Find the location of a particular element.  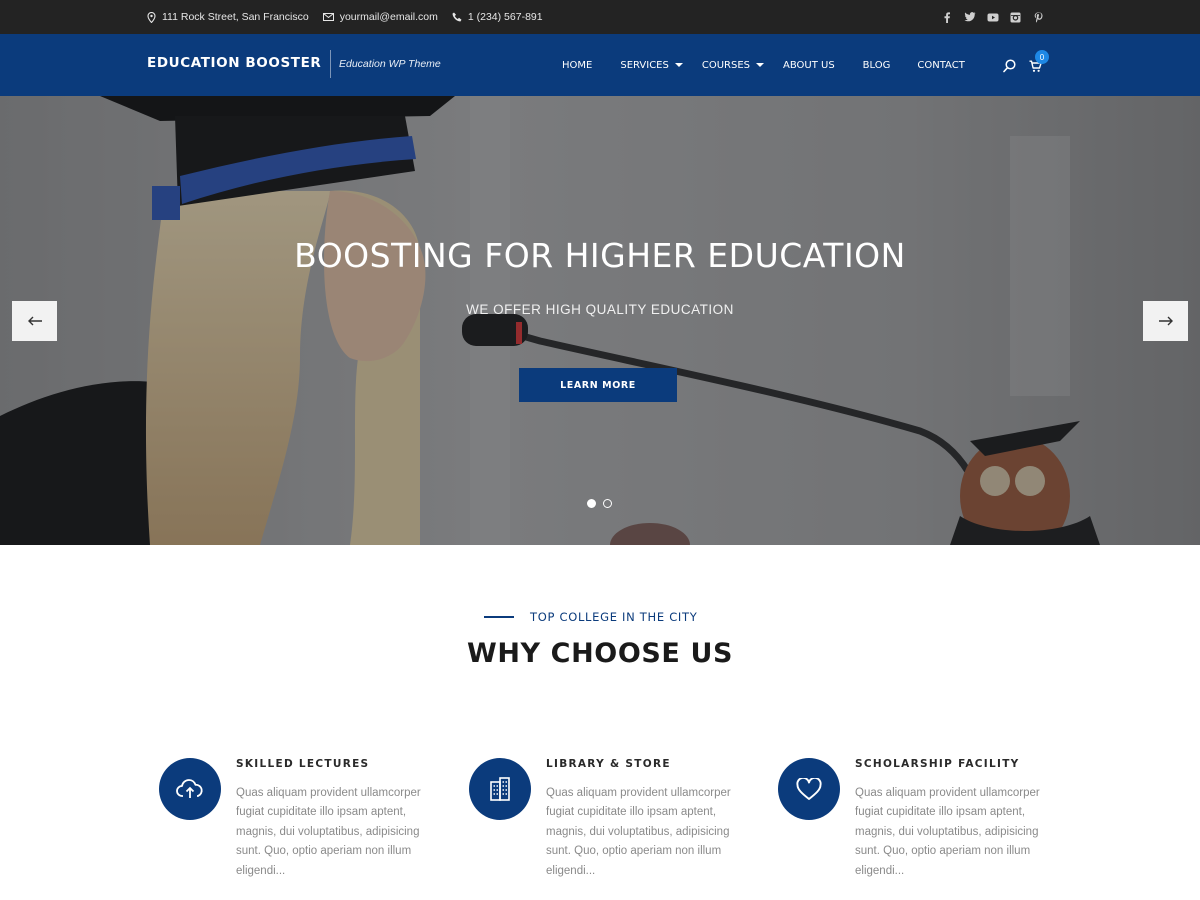

social-links is located at coordinates (992, 17).